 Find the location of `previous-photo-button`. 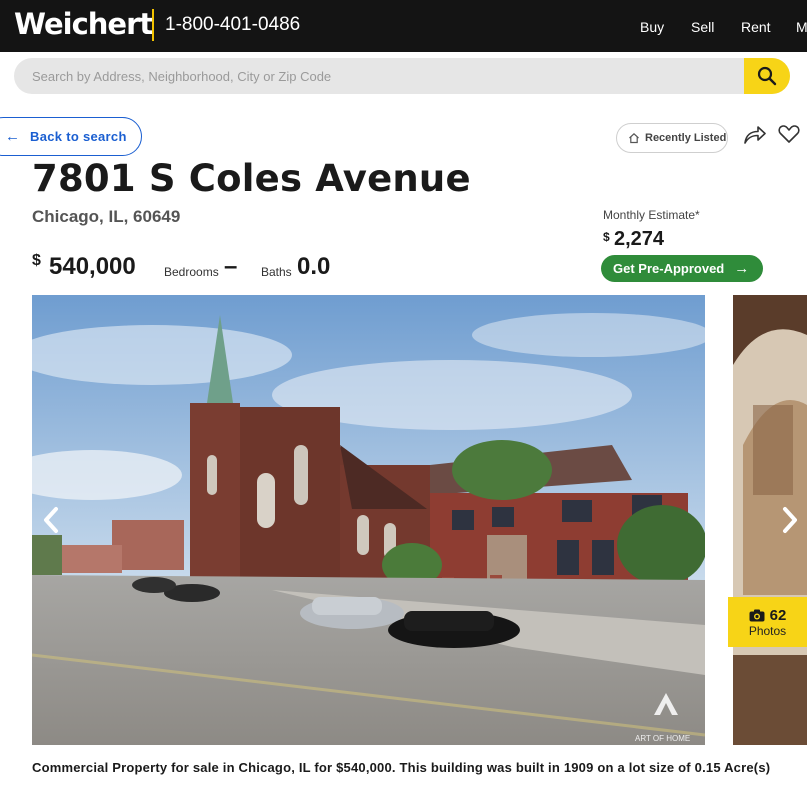

previous-photo-button is located at coordinates (51, 520).